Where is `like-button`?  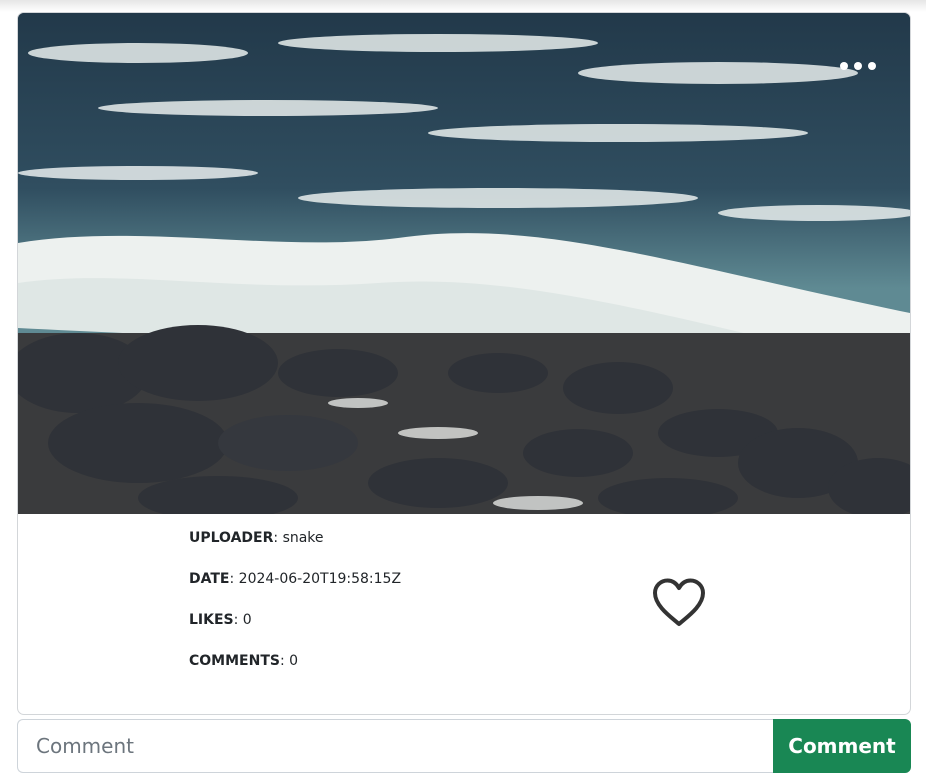
like-button is located at coordinates (679, 603).